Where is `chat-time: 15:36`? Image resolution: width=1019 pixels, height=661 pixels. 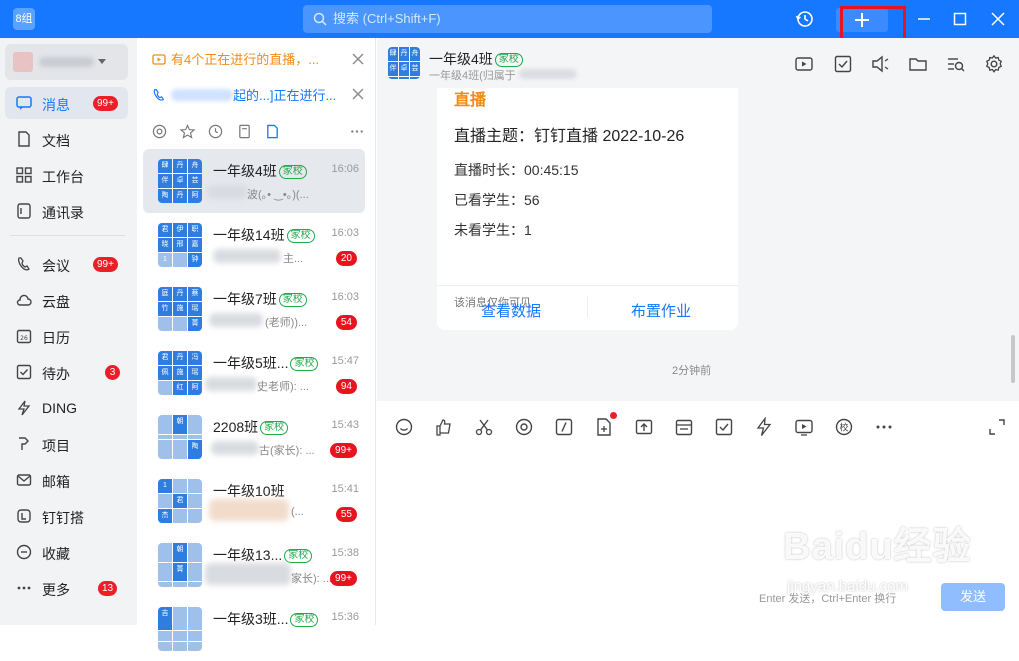 chat-time: 15:36 is located at coordinates (345, 617).